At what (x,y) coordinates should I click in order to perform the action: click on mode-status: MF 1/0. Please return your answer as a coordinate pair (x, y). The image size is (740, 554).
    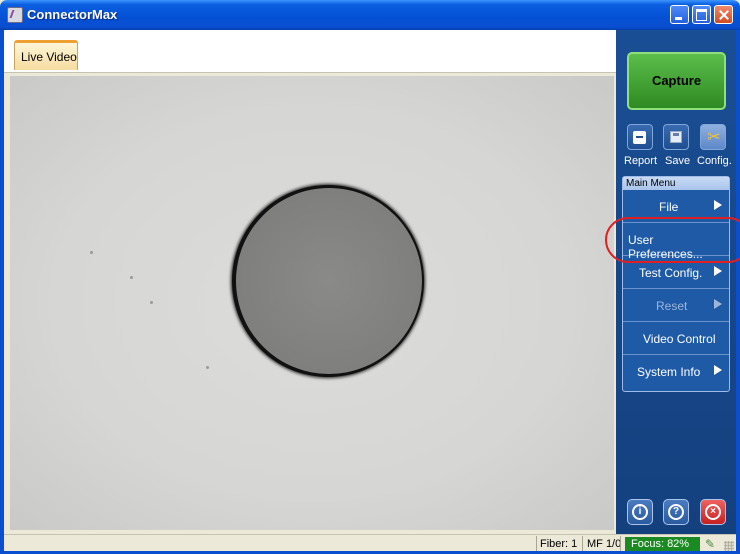
    Looking at the image, I should click on (604, 544).